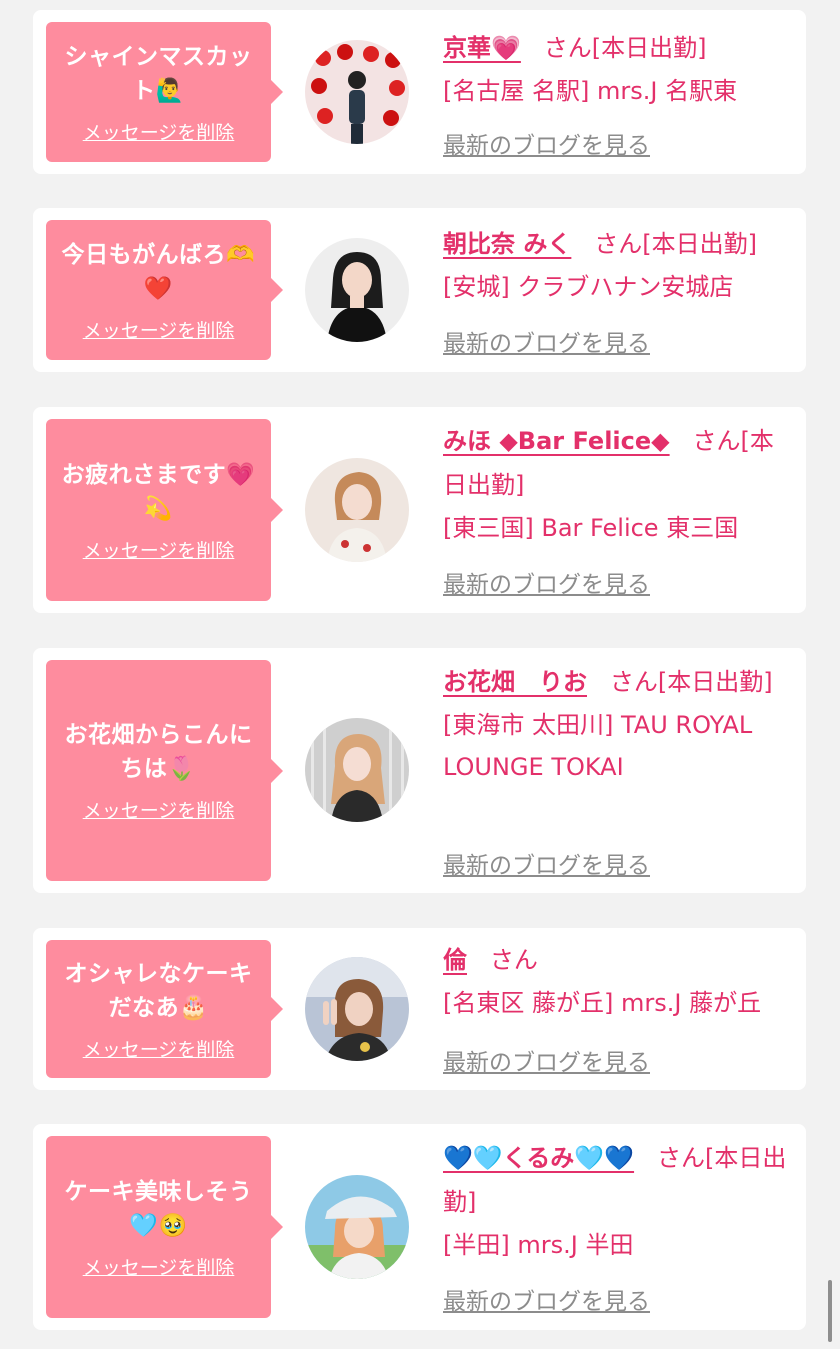  I want to click on message-text: お花畑からこんにちは🌷, so click(158, 752).